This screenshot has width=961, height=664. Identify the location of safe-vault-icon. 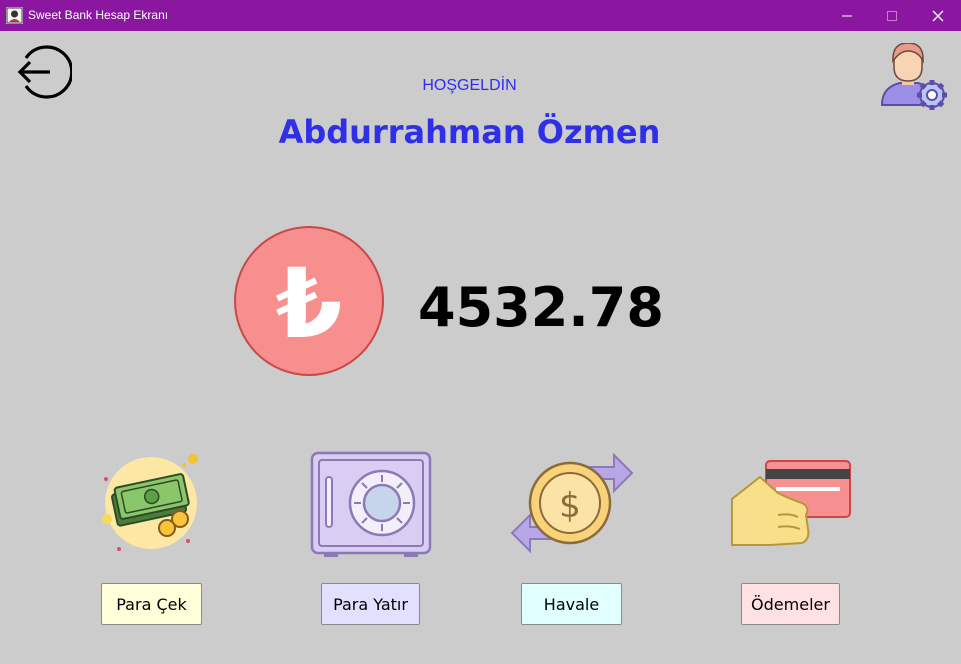
(371, 504).